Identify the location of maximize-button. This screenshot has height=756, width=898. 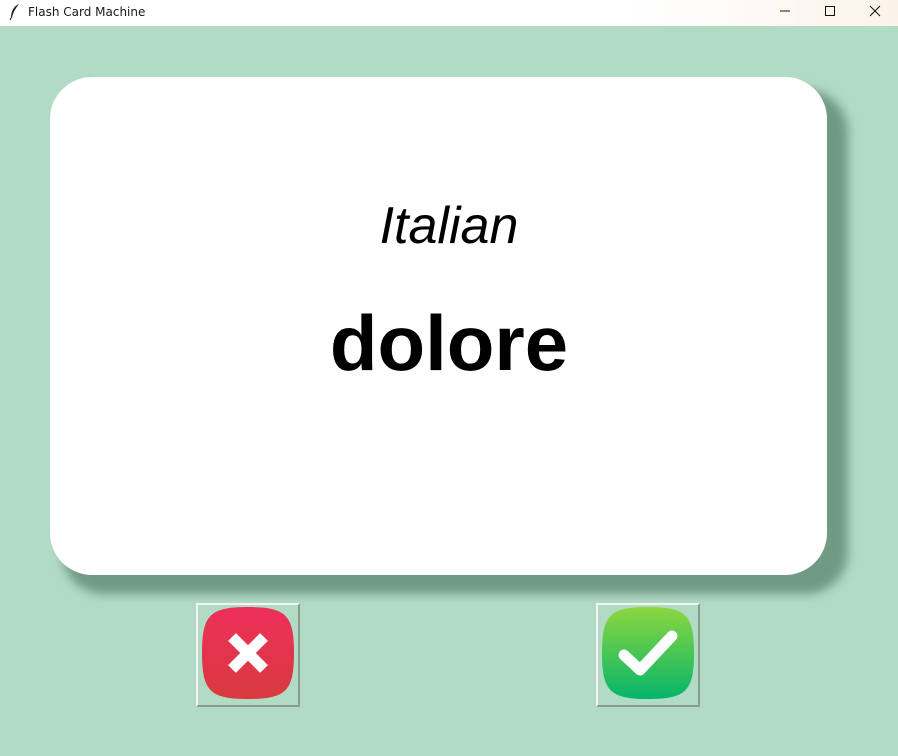
(830, 13).